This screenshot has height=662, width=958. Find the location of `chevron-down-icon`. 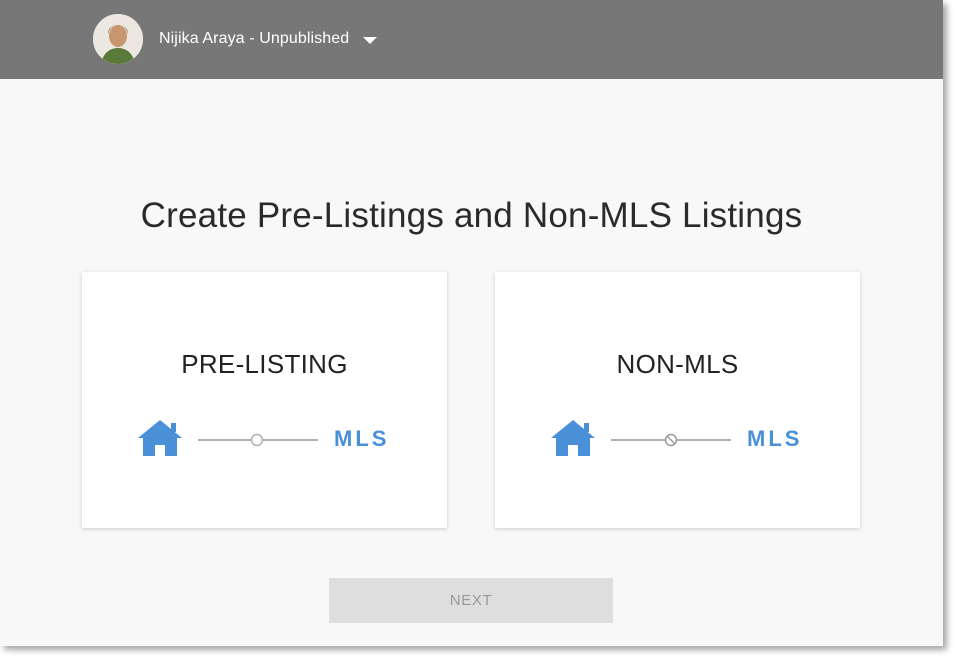

chevron-down-icon is located at coordinates (370, 40).